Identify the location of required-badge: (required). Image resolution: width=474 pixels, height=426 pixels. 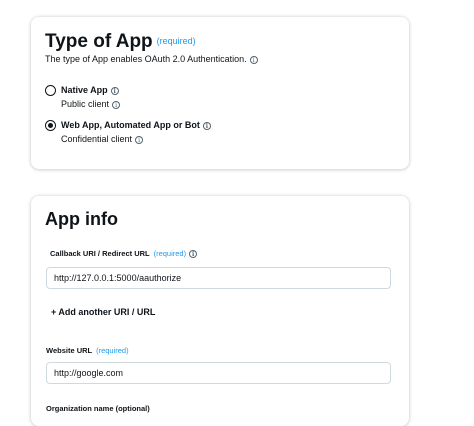
(176, 41).